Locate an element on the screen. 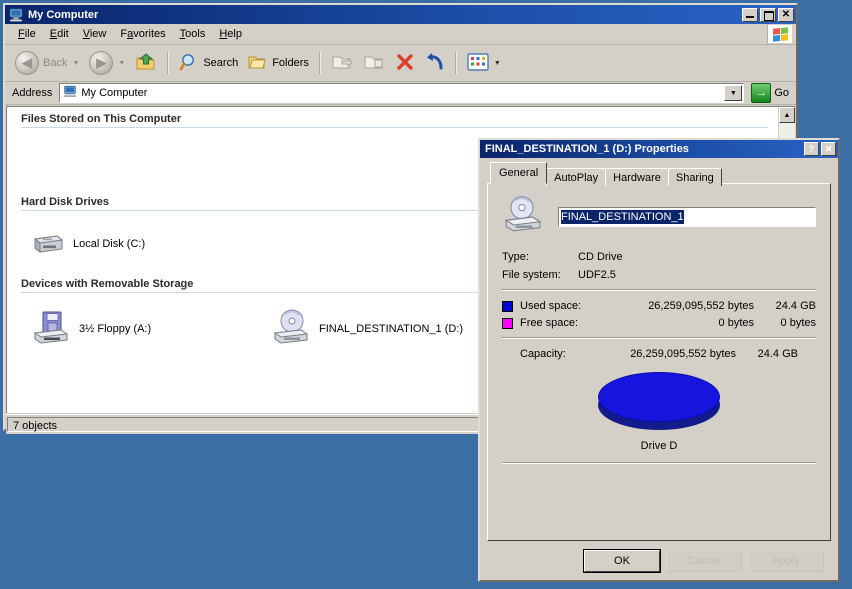 The height and width of the screenshot is (589, 852). drive-item-floppy-a: 3½ Floppy (A:) is located at coordinates (151, 328).